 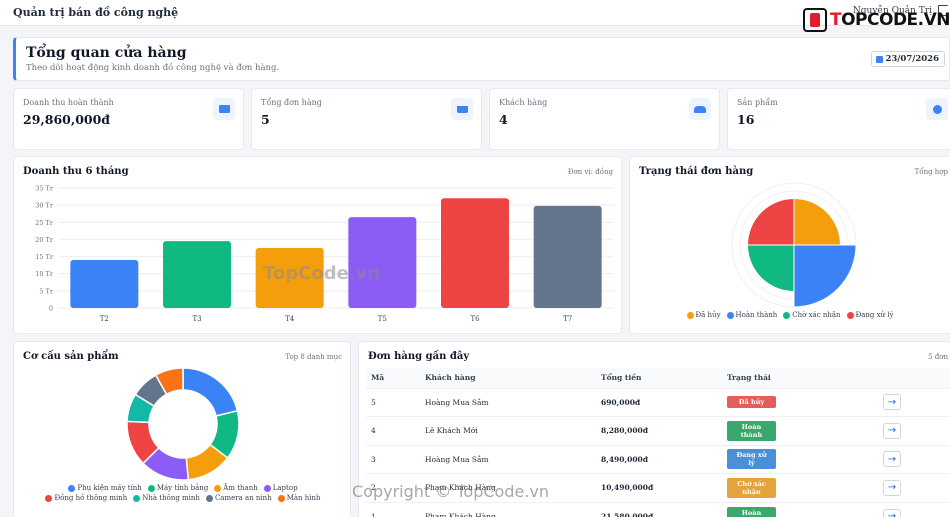 What do you see at coordinates (182, 488) in the screenshot?
I see `legend-label: Máy tính bảng` at bounding box center [182, 488].